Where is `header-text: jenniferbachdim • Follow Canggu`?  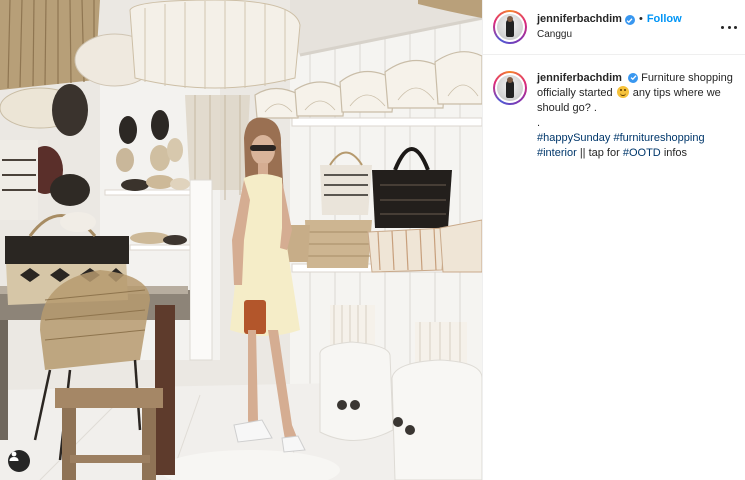
header-text: jenniferbachdim • Follow Canggu is located at coordinates (609, 26).